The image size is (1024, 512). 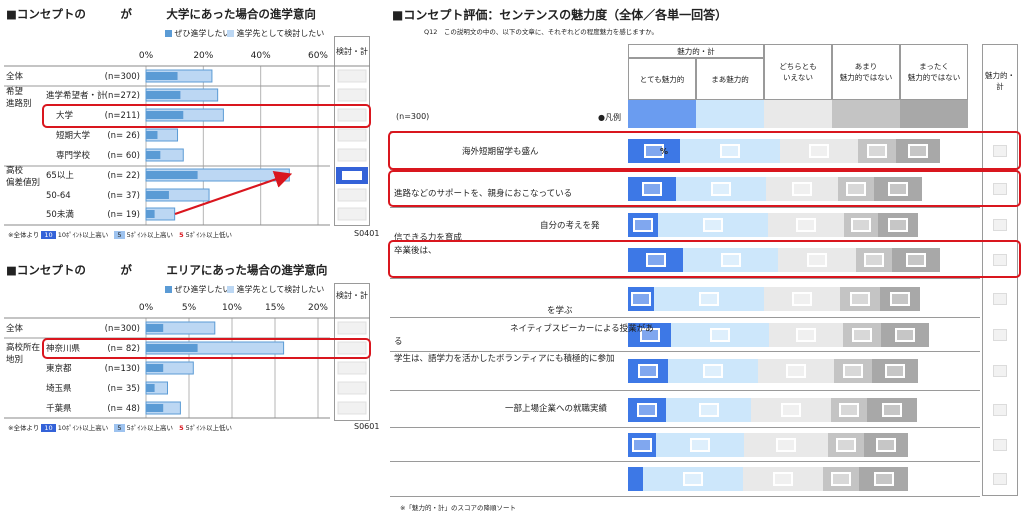 What do you see at coordinates (23, 354) in the screenshot?
I see `group-label-prefecture: 高校所在 地別` at bounding box center [23, 354].